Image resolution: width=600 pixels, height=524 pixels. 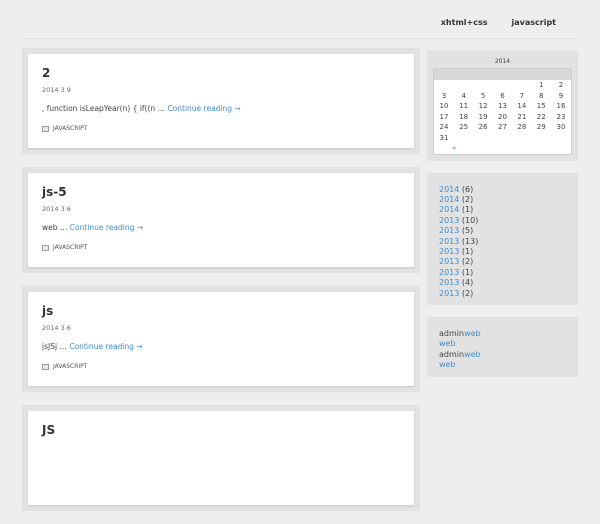 I want to click on calendar-day: 18, so click(x=464, y=116).